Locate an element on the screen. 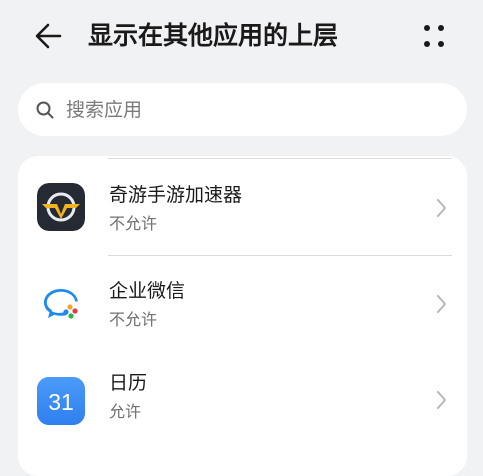 Image resolution: width=483 pixels, height=476 pixels. search-icon is located at coordinates (45, 110).